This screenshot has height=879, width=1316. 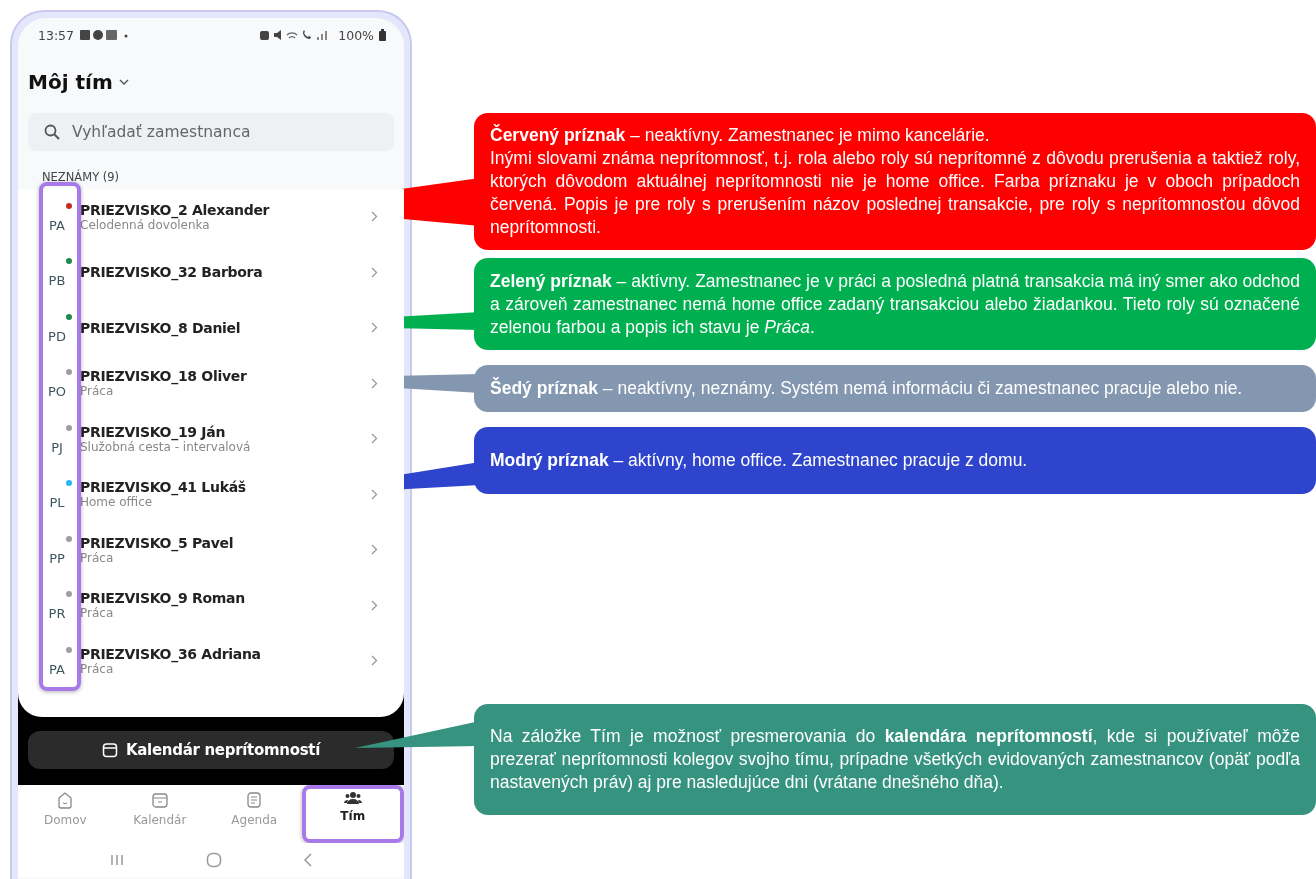 What do you see at coordinates (57, 447) in the screenshot?
I see `avatar-initials: PJ` at bounding box center [57, 447].